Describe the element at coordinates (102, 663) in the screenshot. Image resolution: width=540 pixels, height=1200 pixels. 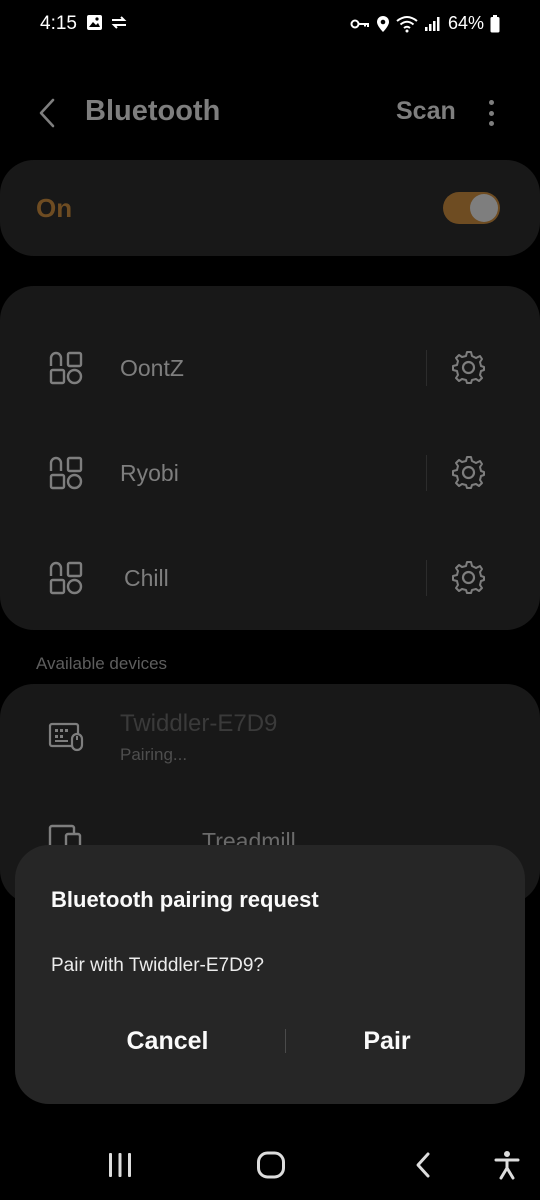
I see `available-devices-header: Available devices` at that location.